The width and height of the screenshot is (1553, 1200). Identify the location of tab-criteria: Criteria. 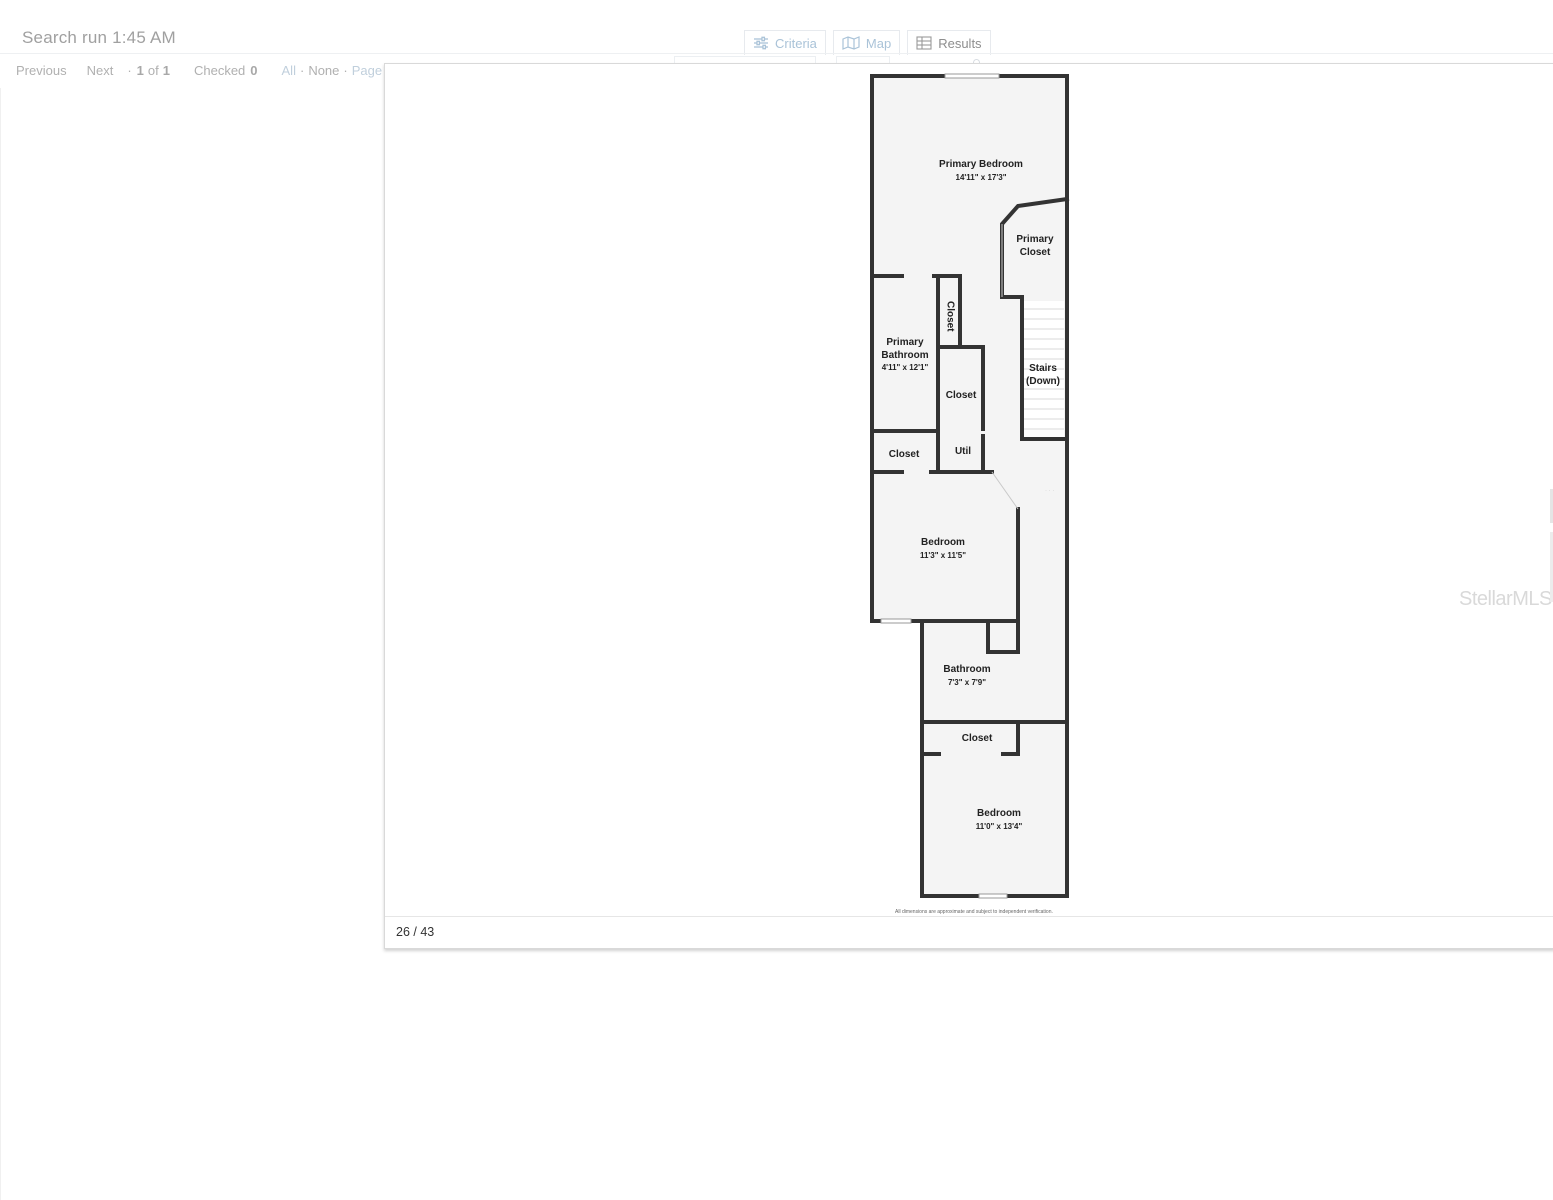
(785, 42).